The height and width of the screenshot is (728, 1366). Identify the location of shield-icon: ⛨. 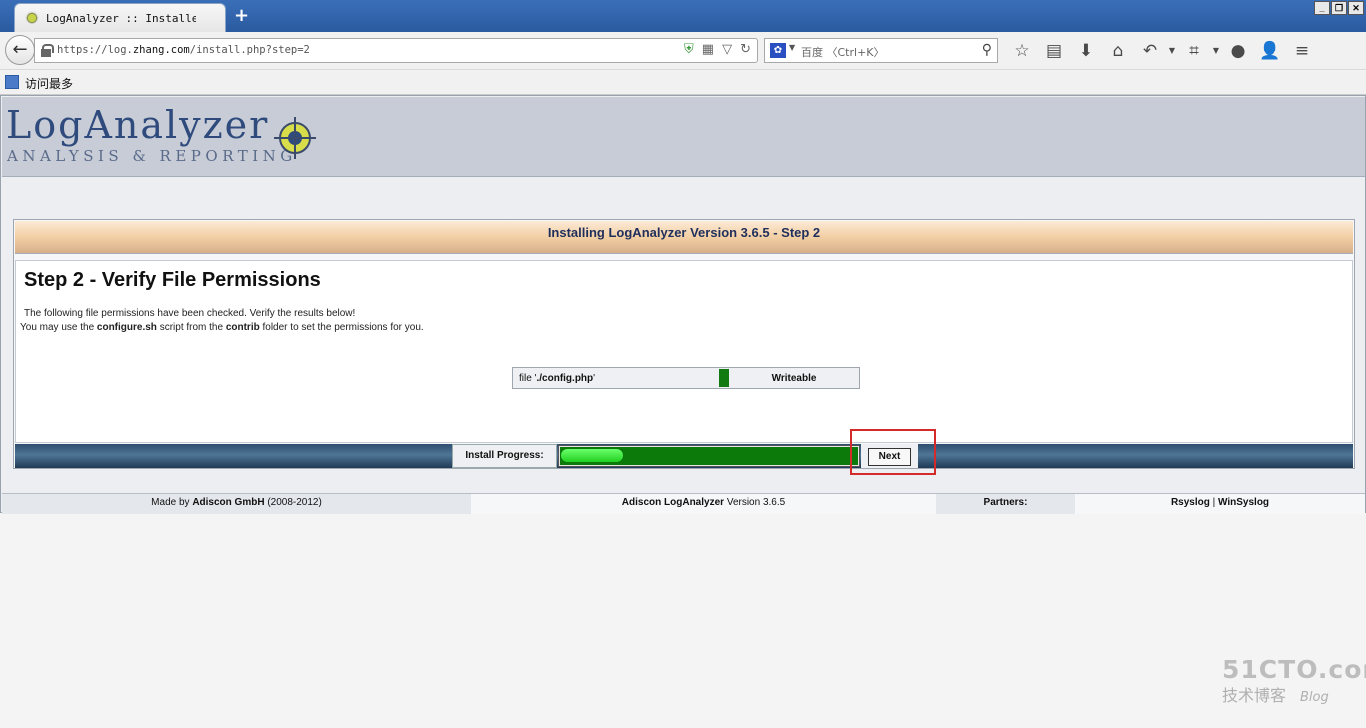
(689, 49).